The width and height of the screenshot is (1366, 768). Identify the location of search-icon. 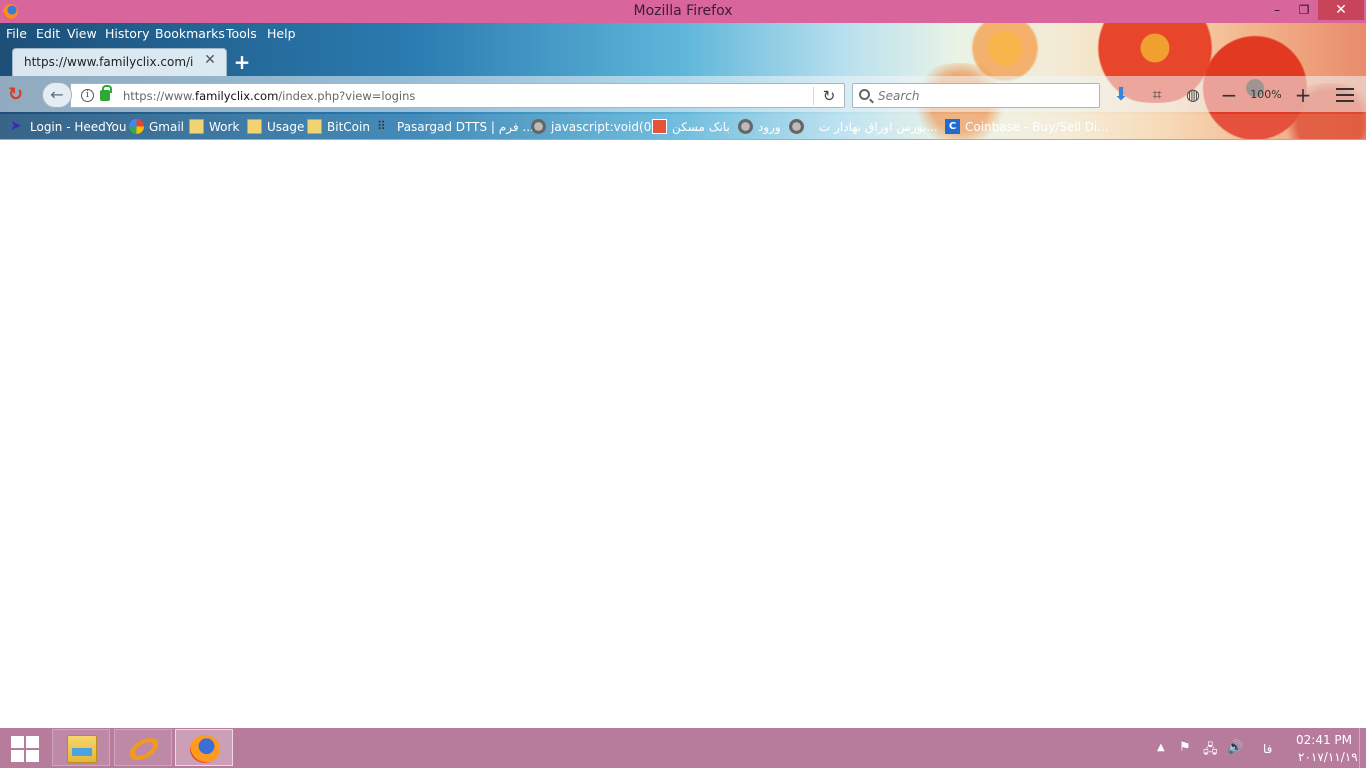
(864, 94).